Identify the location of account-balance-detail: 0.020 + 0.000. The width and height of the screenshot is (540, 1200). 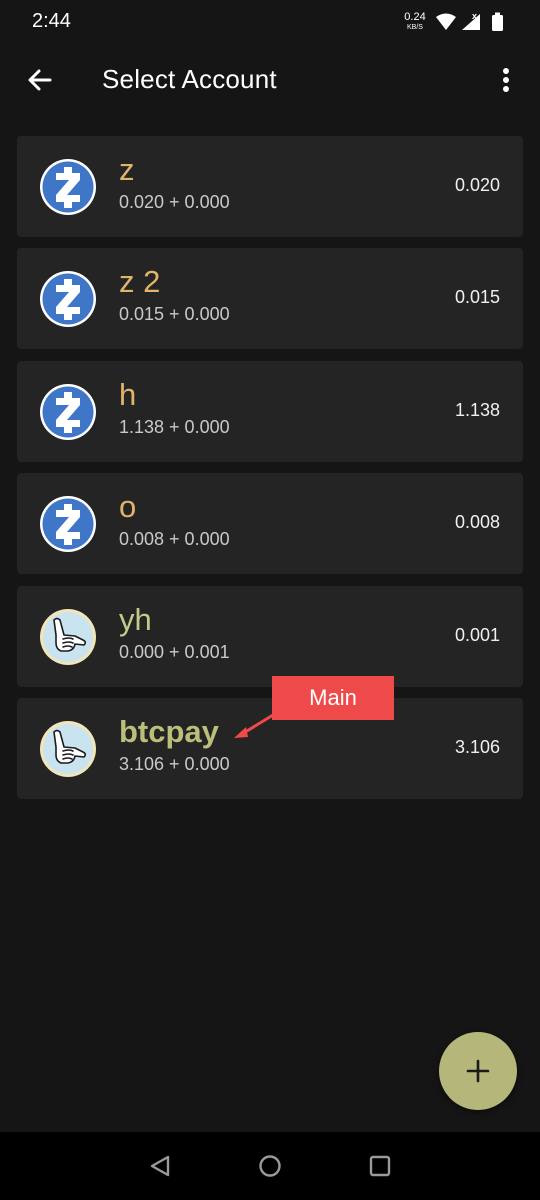
(174, 202).